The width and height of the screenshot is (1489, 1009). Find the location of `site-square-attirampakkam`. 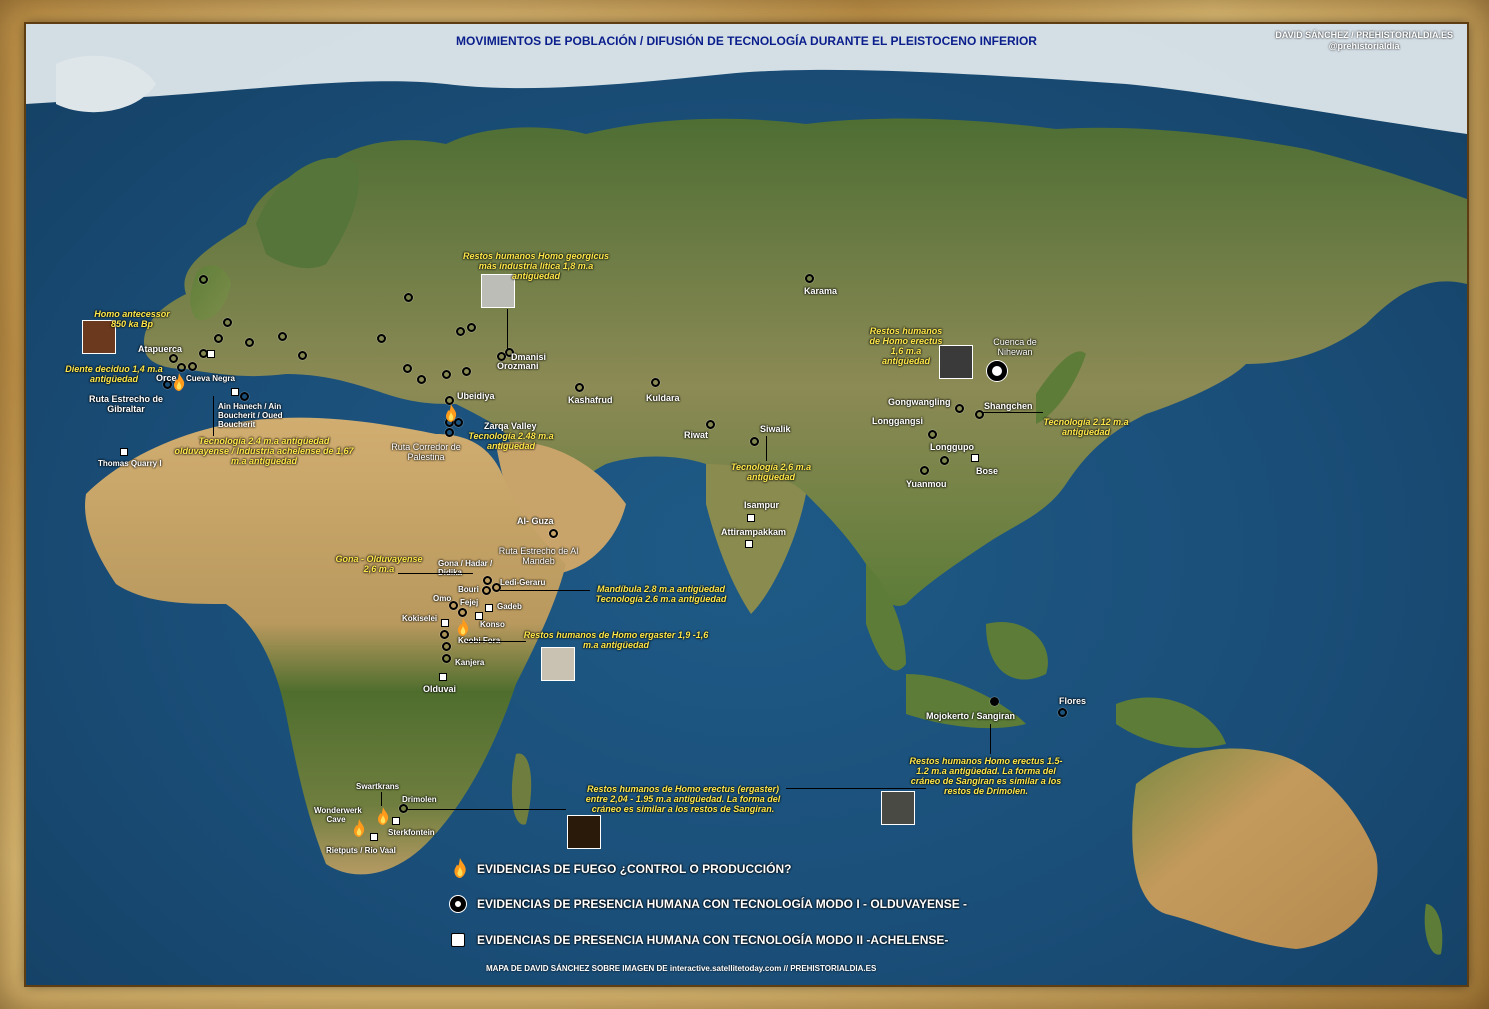

site-square-attirampakkam is located at coordinates (749, 544).